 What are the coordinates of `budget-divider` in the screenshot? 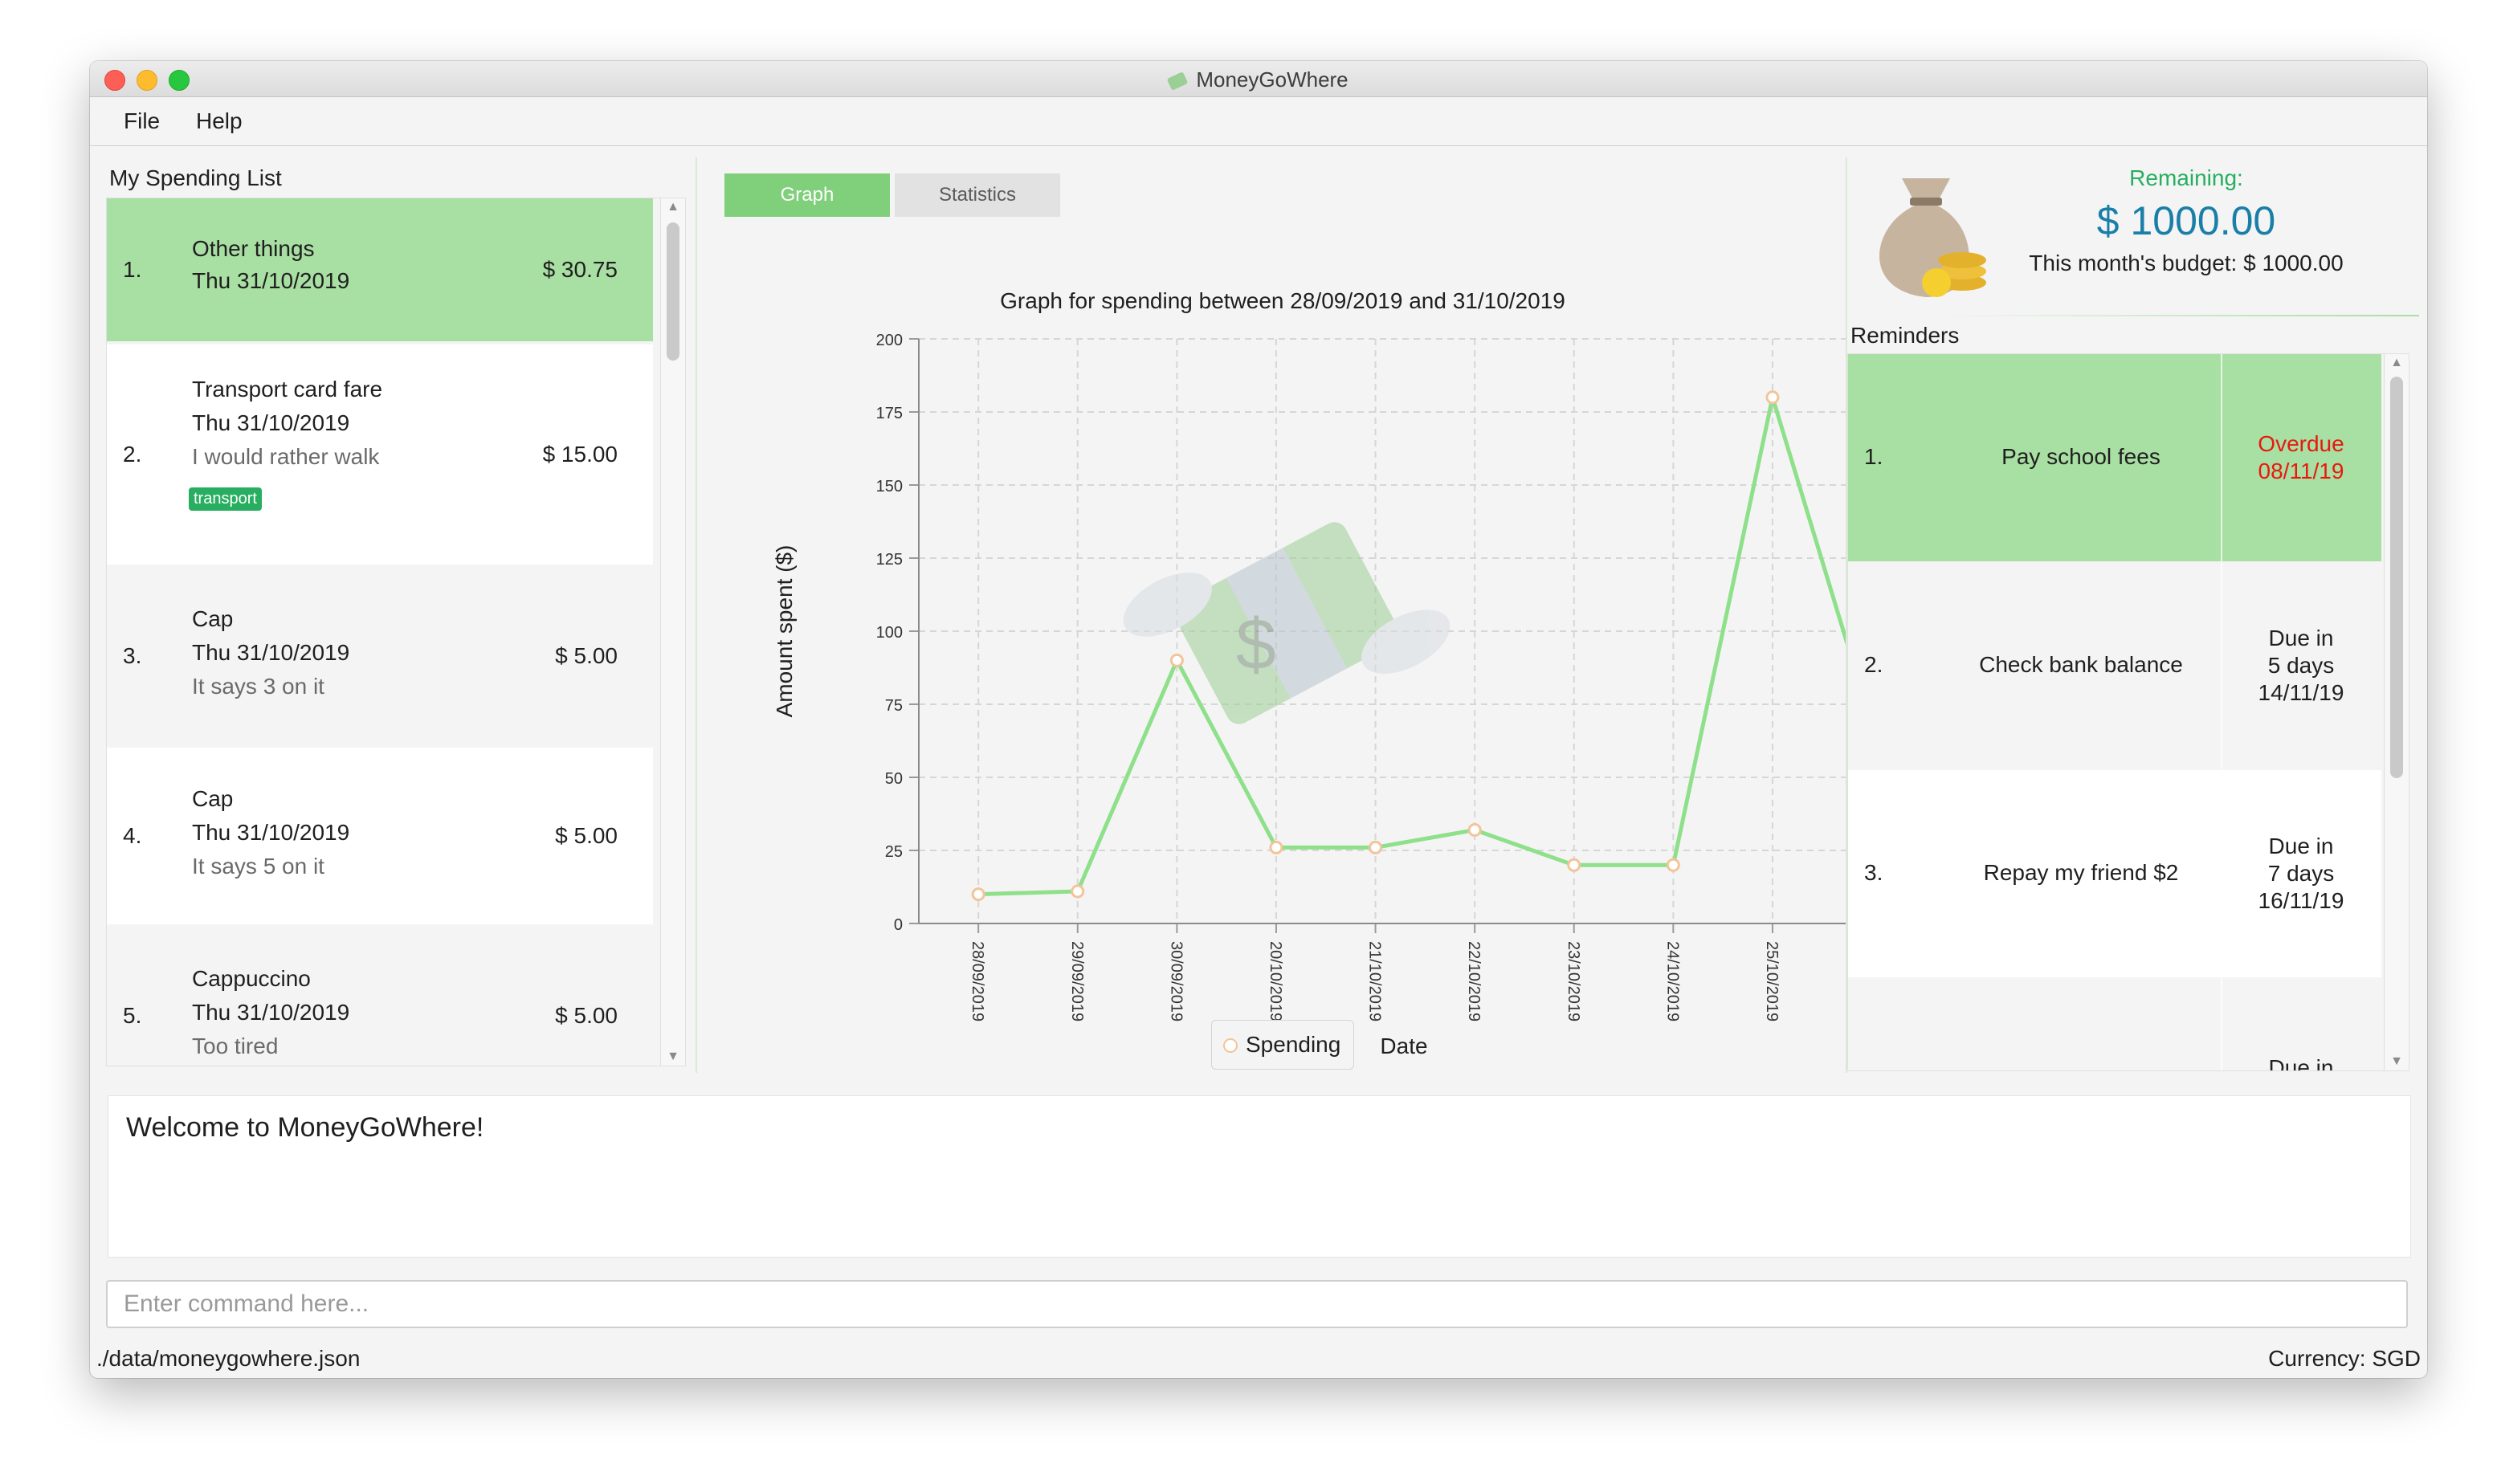 It's located at (2178, 315).